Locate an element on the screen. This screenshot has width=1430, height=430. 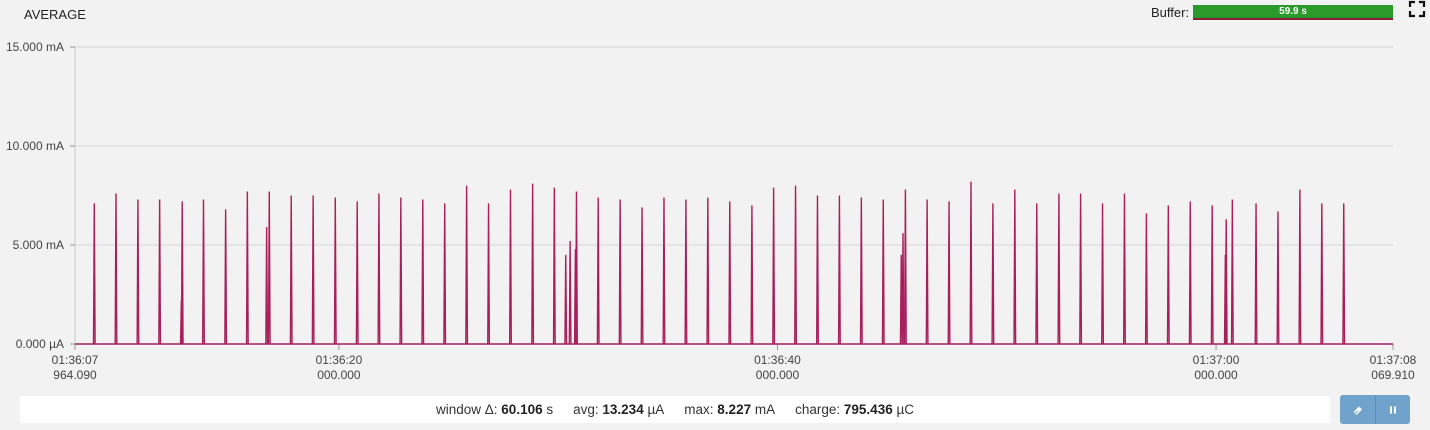
stat-window: window Δ: 60.106 s is located at coordinates (494, 409).